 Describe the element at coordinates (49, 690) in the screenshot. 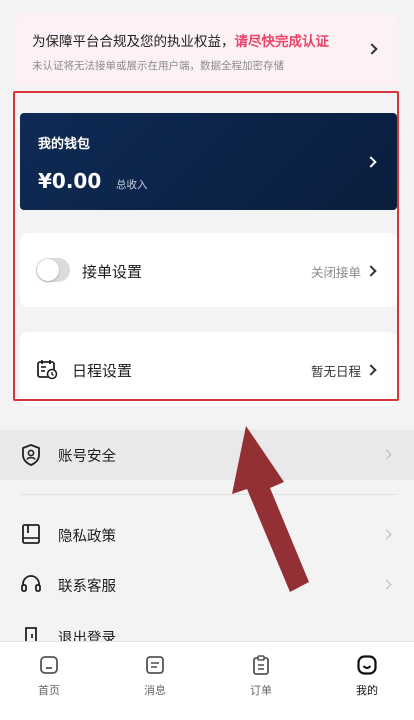

I see `tab-label: 首页` at that location.